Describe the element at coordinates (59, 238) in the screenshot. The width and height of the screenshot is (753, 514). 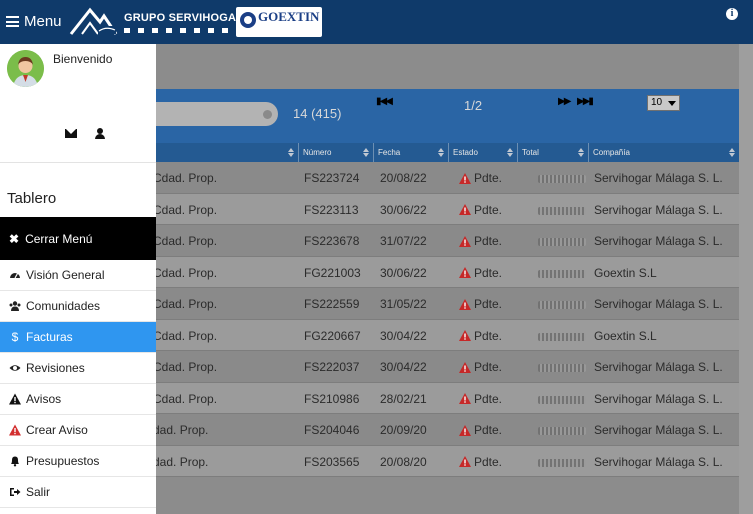
I see `close-menu-label: Cerrar Menú` at that location.